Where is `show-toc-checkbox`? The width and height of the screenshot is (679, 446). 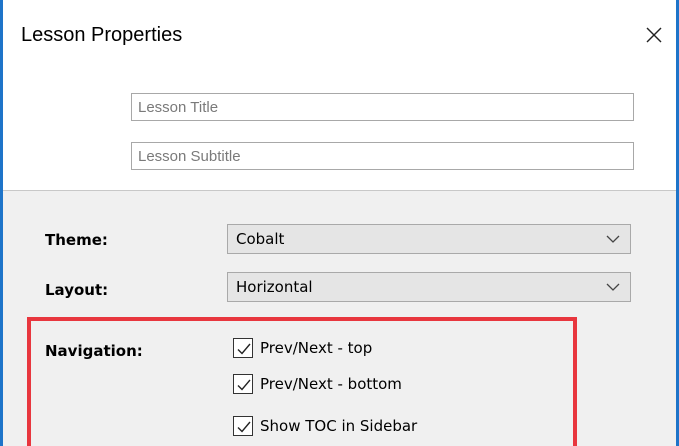 show-toc-checkbox is located at coordinates (243, 426).